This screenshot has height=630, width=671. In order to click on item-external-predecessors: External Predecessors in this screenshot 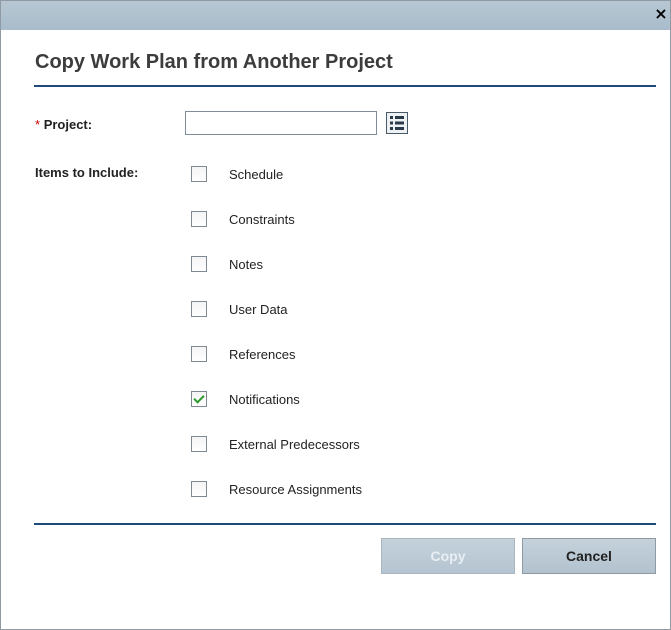, I will do `click(275, 444)`.